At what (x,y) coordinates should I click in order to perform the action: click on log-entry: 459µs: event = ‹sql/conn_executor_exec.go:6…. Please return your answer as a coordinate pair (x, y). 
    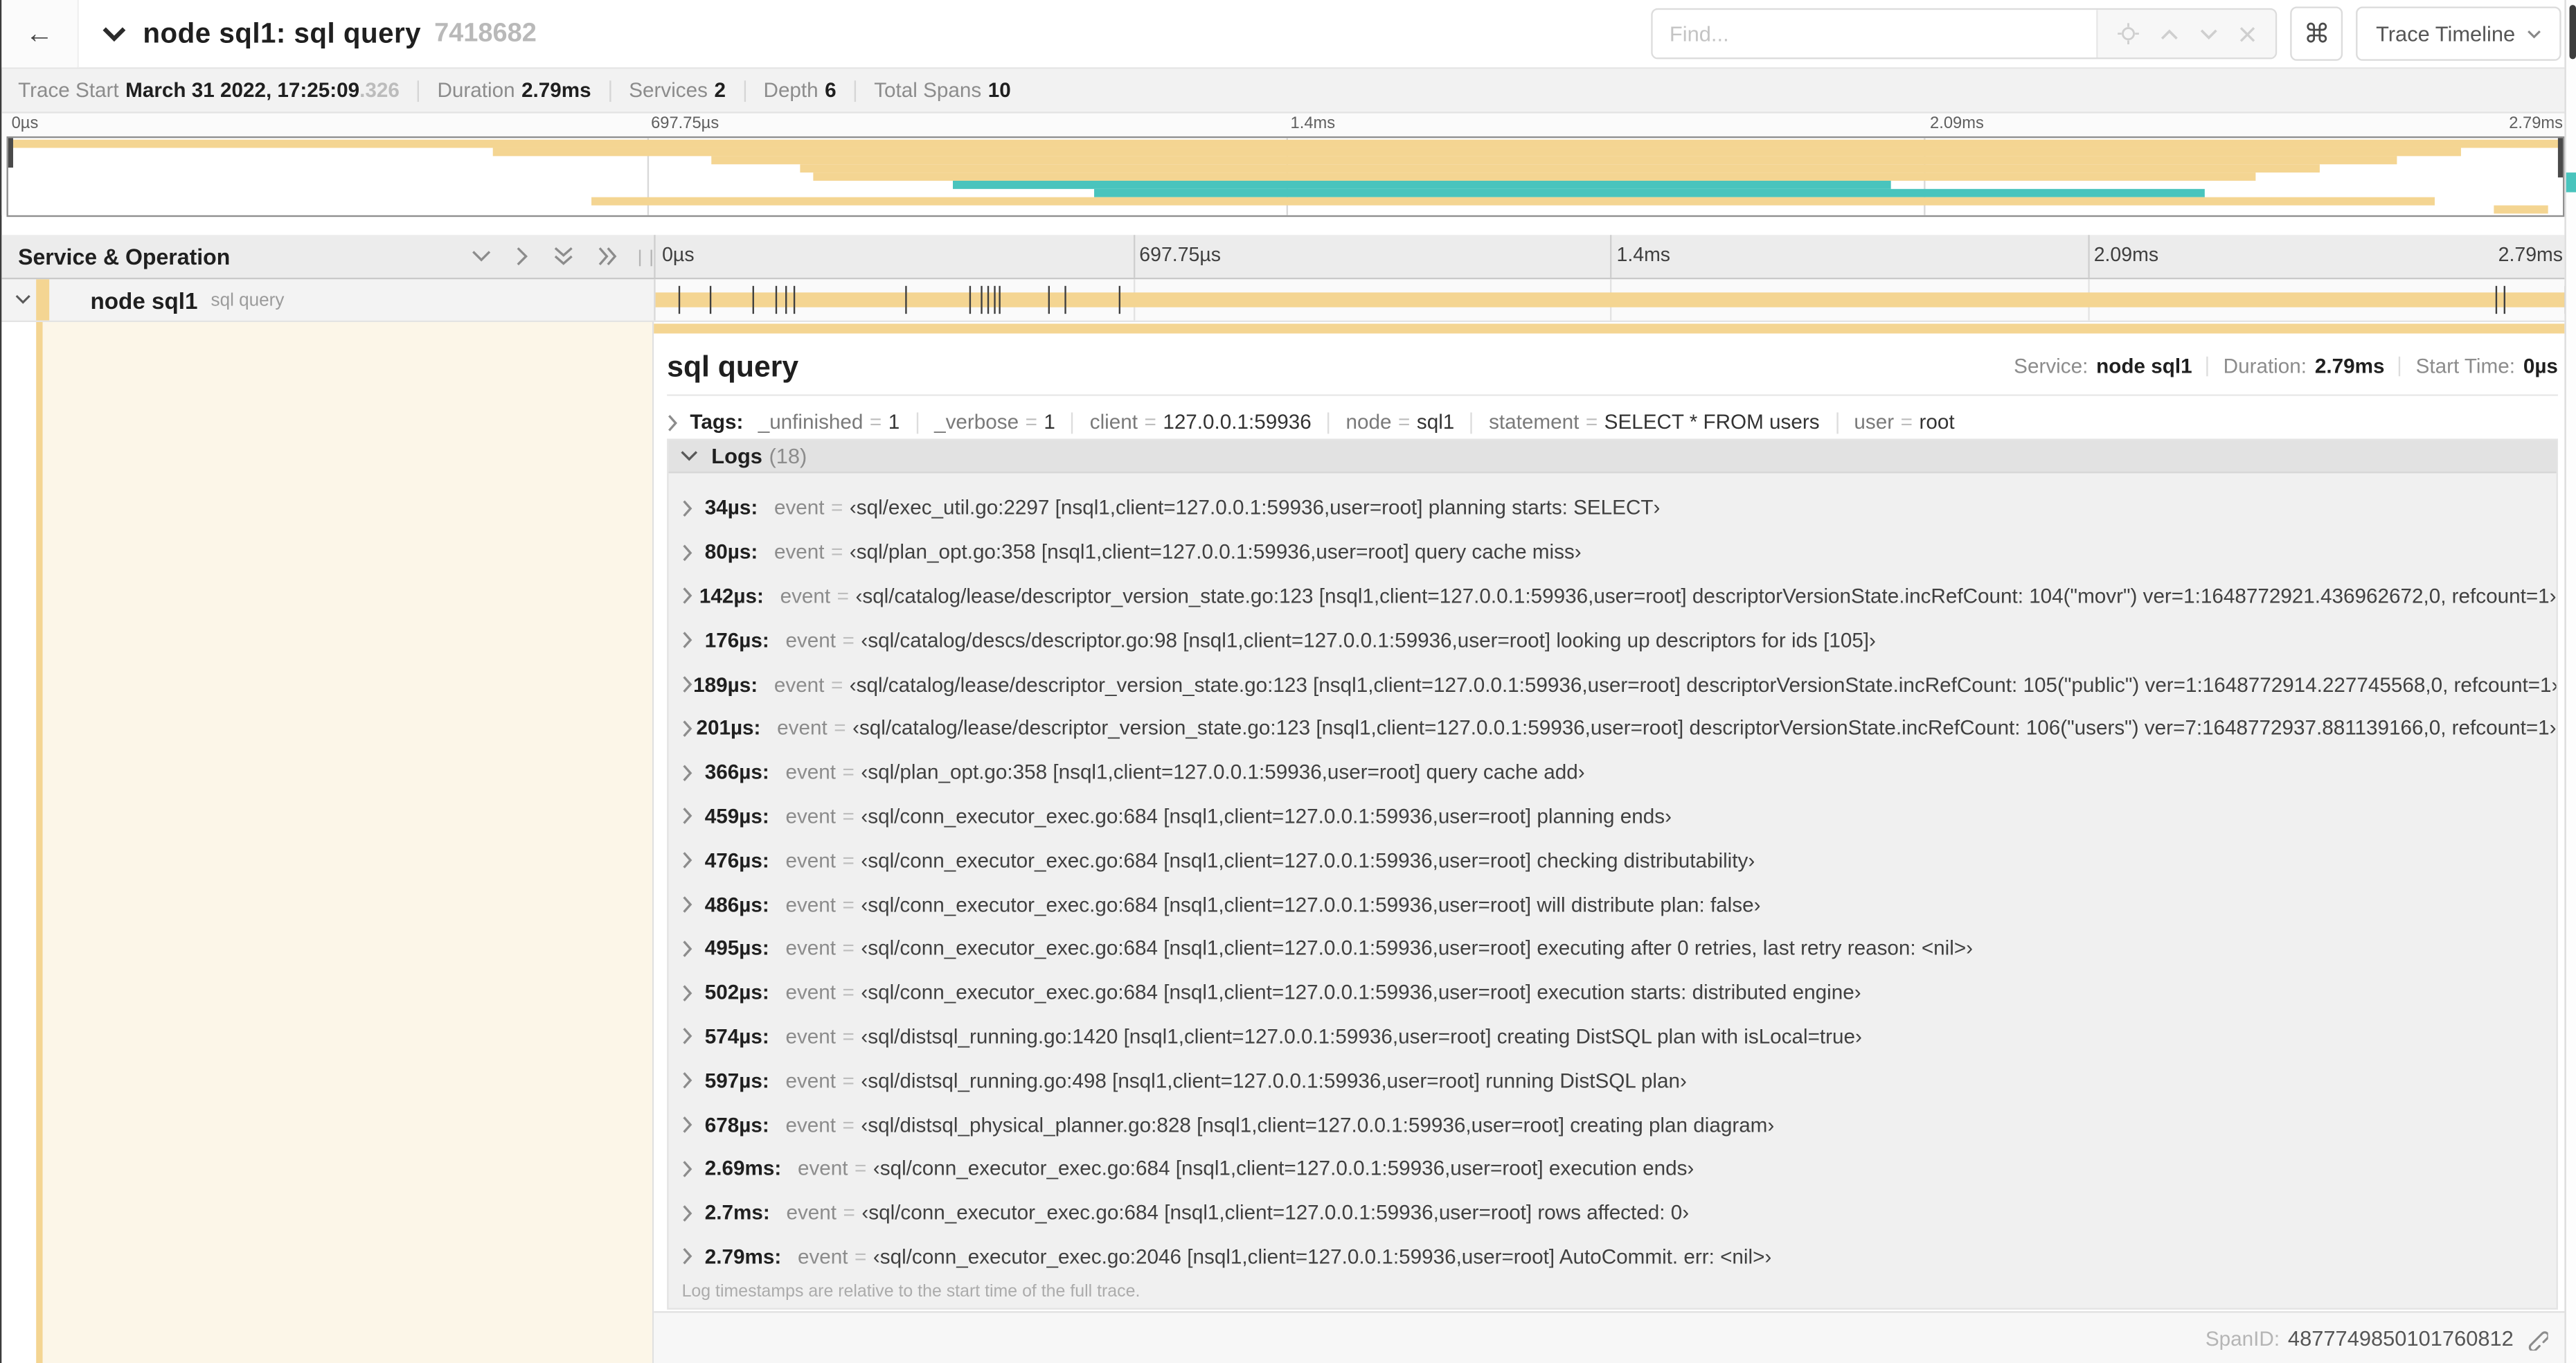
    Looking at the image, I should click on (1613, 817).